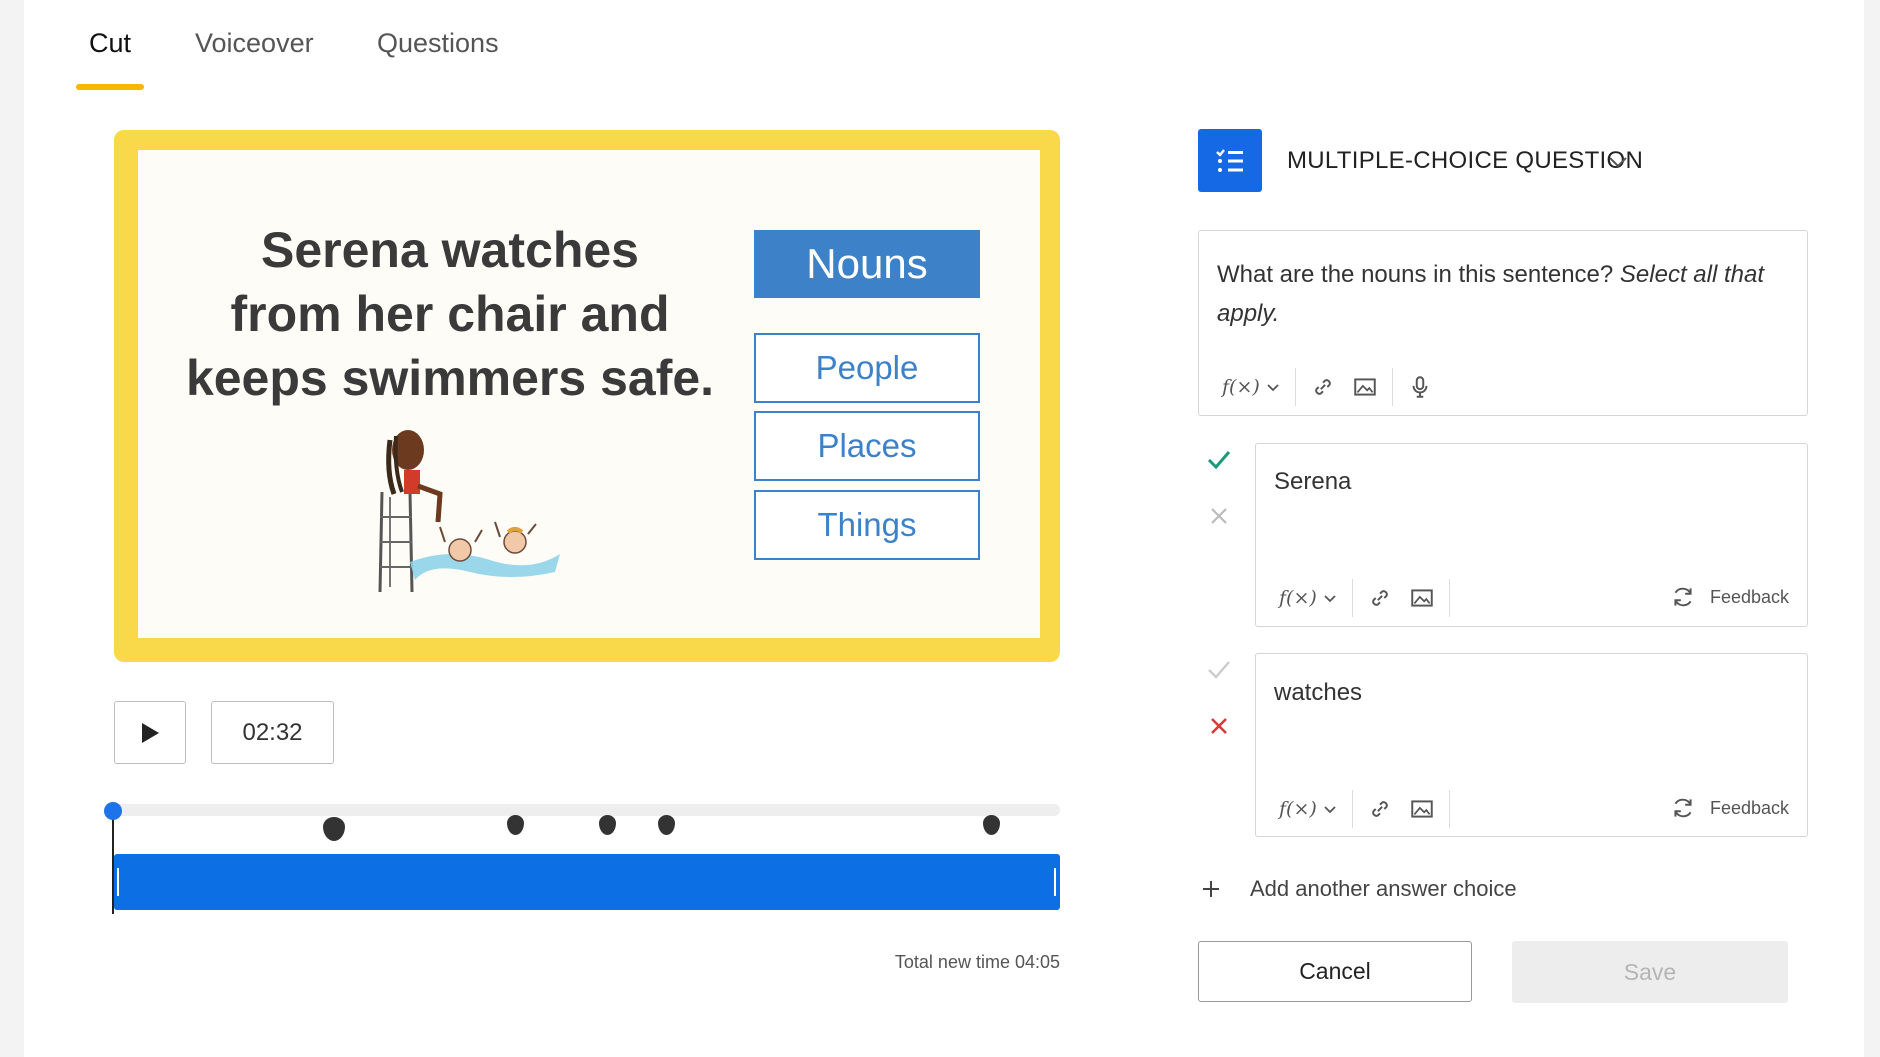  Describe the element at coordinates (1383, 888) in the screenshot. I see `add-answer-choice-label: Add another answer choice` at that location.